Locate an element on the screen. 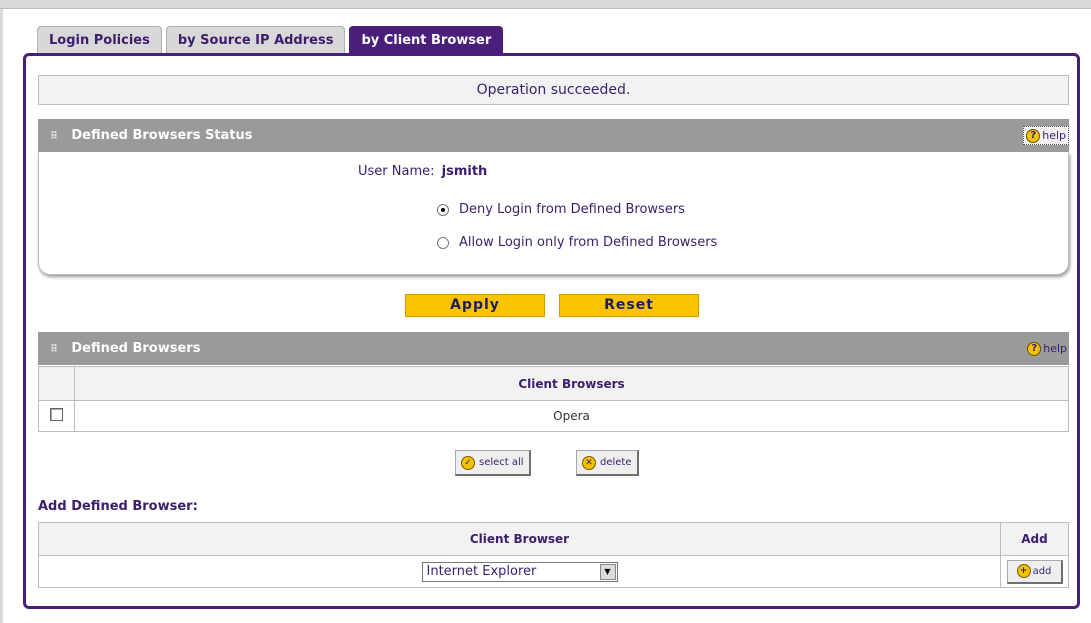 The width and height of the screenshot is (1091, 623). apply-button: Apply is located at coordinates (475, 305).